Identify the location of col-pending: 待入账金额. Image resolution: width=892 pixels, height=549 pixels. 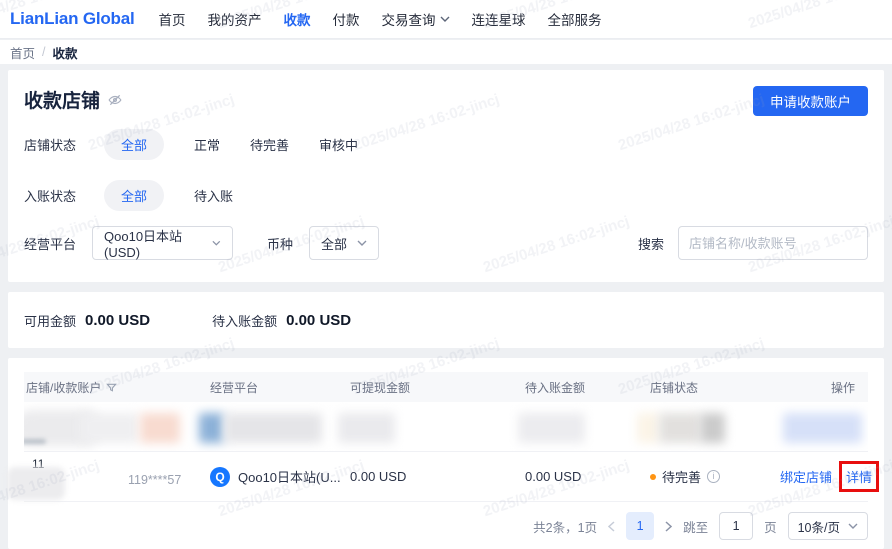
(555, 387).